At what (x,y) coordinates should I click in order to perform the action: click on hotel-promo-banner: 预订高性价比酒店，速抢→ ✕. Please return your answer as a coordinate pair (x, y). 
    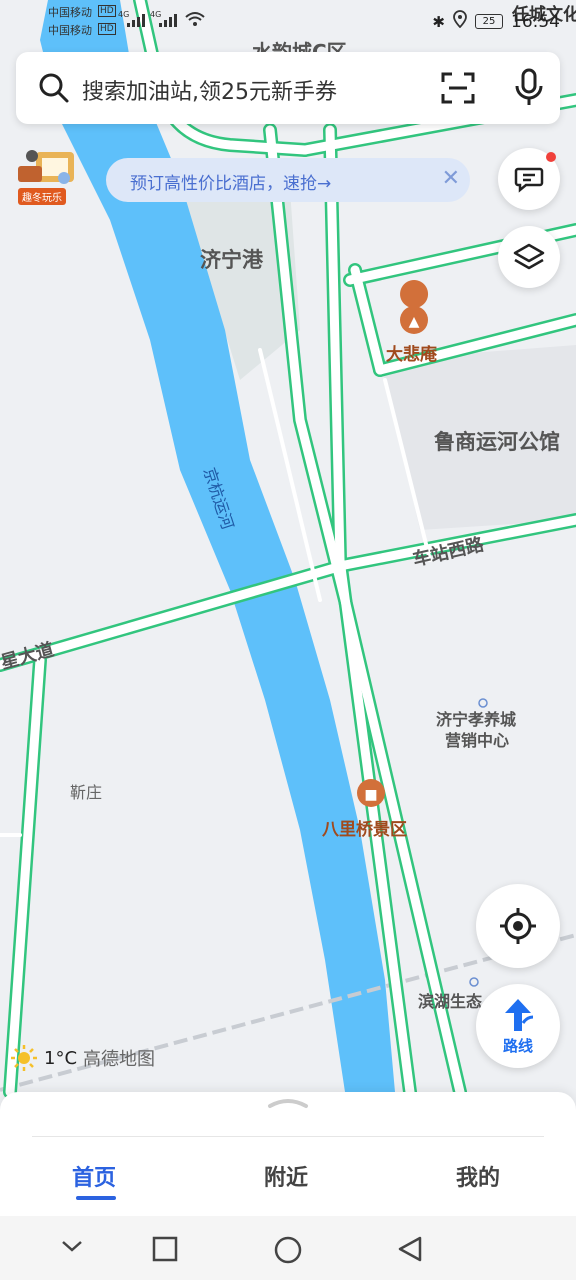
    Looking at the image, I should click on (288, 180).